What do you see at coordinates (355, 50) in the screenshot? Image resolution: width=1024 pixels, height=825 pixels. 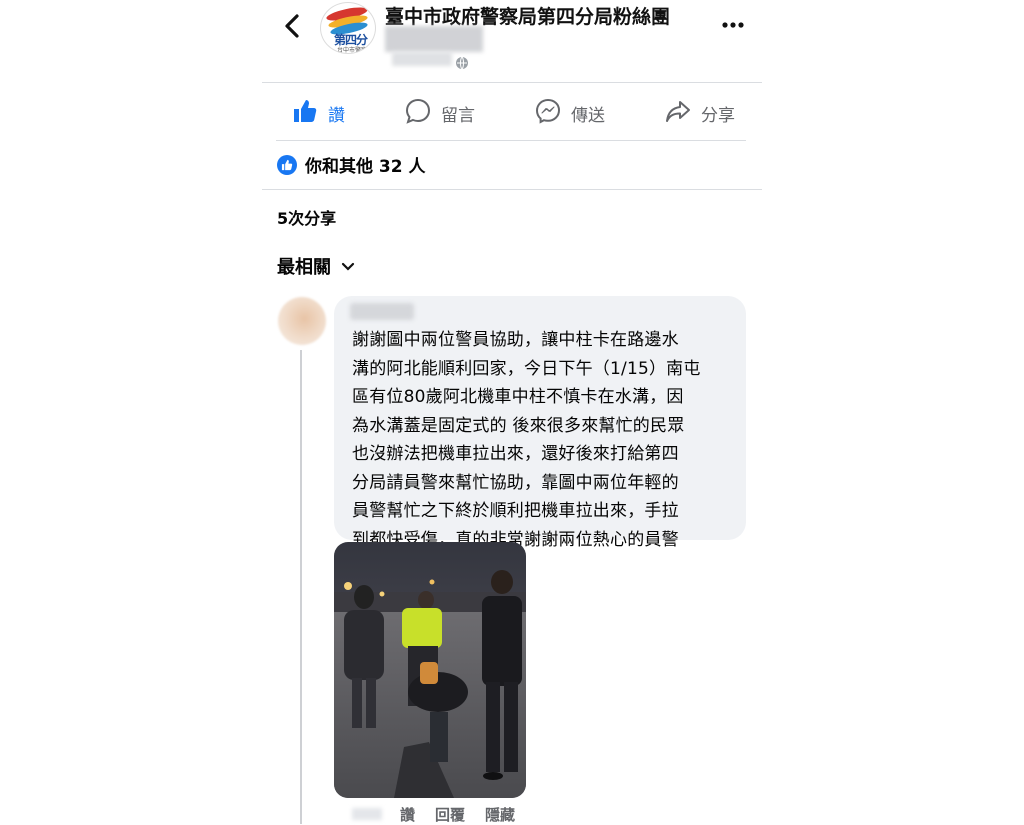 I see `logo-subtext: 台中市警察局` at bounding box center [355, 50].